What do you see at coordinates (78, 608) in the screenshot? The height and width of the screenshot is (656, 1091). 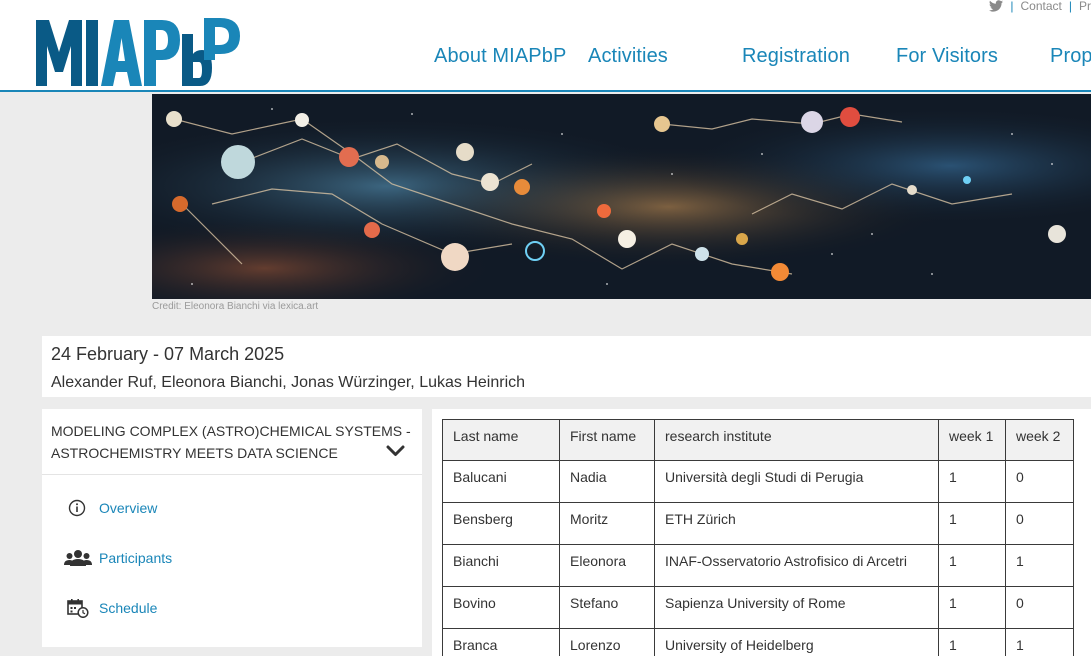 I see `calendar-clock-icon` at bounding box center [78, 608].